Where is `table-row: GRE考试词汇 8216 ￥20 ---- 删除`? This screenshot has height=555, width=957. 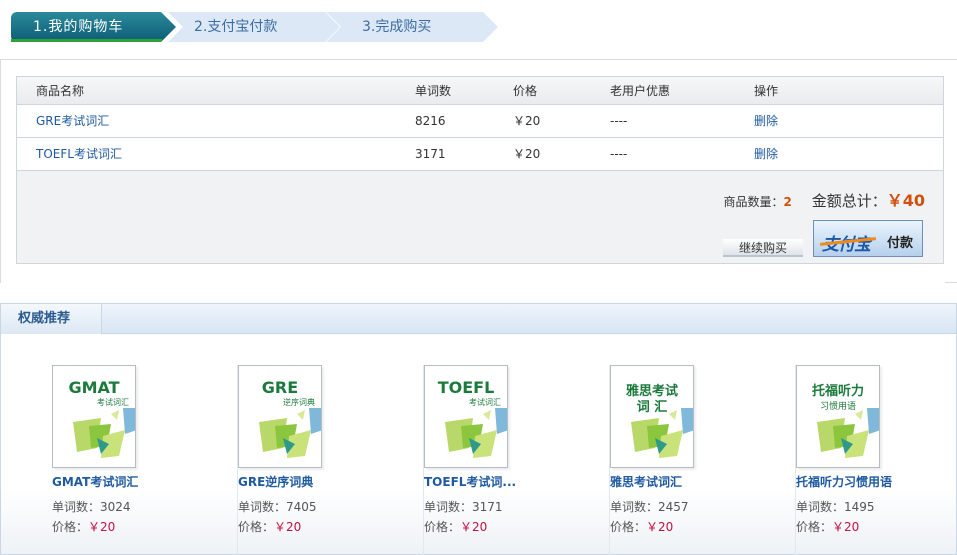 table-row: GRE考试词汇 8216 ￥20 ---- 删除 is located at coordinates (480, 121).